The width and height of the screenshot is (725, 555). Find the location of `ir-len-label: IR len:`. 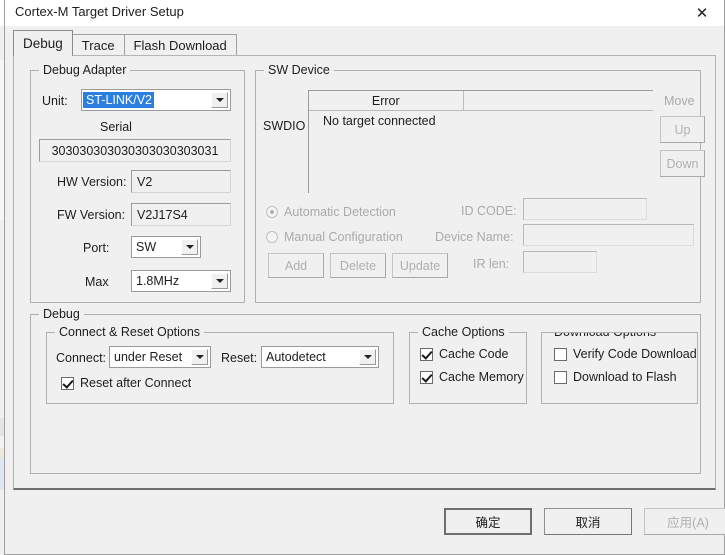

ir-len-label: IR len: is located at coordinates (491, 264).